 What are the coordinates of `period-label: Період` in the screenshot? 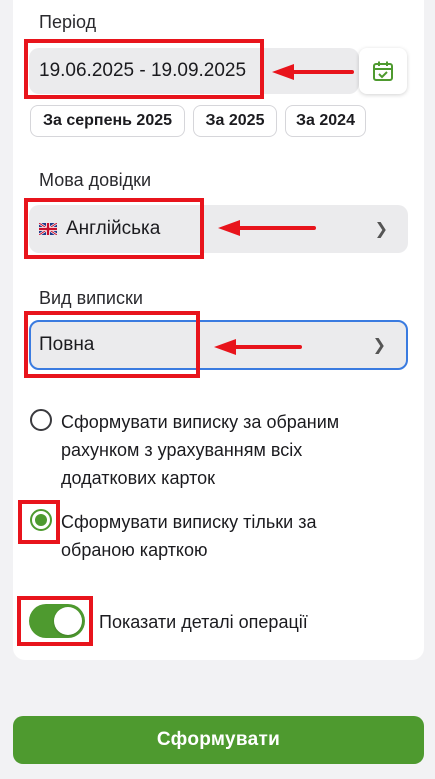 It's located at (68, 22).